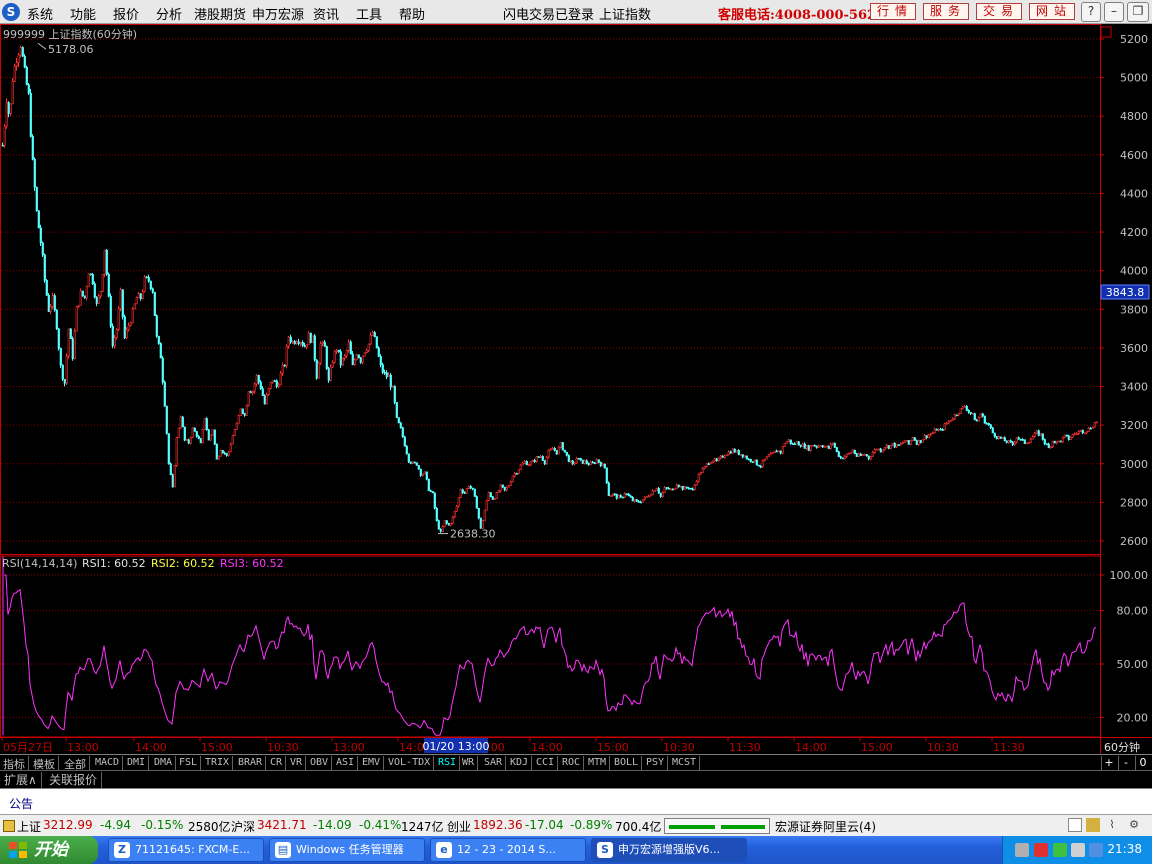 The width and height of the screenshot is (1152, 864). What do you see at coordinates (137, 763) in the screenshot?
I see `tab-dmi: DMI` at bounding box center [137, 763].